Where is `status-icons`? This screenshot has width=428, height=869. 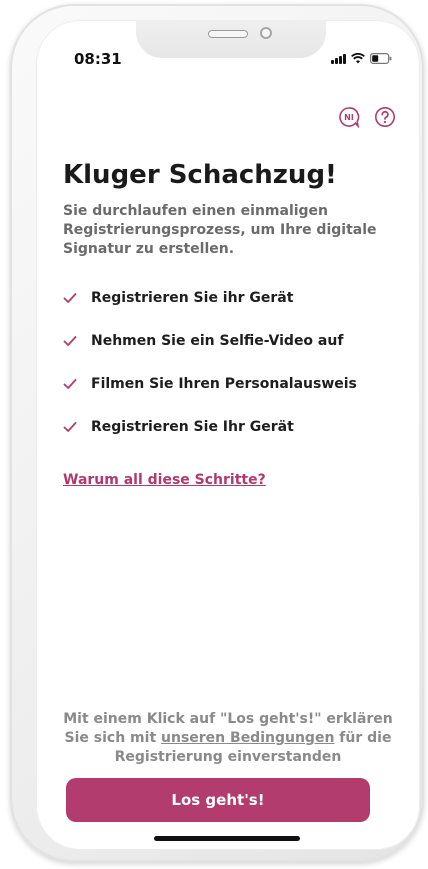
status-icons is located at coordinates (361, 57).